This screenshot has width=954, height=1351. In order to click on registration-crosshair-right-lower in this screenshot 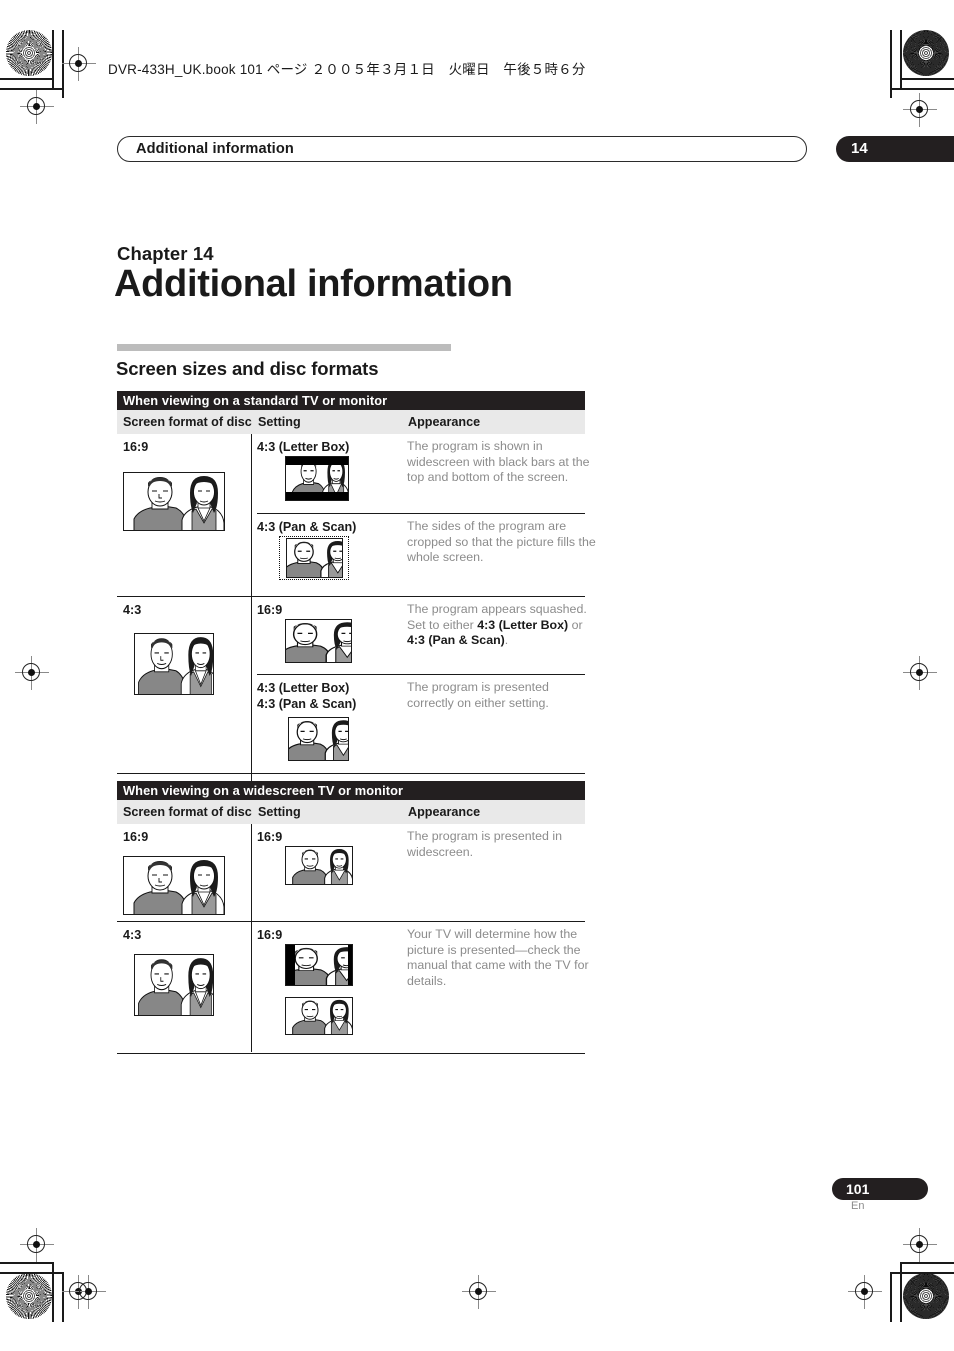, I will do `click(920, 1245)`.